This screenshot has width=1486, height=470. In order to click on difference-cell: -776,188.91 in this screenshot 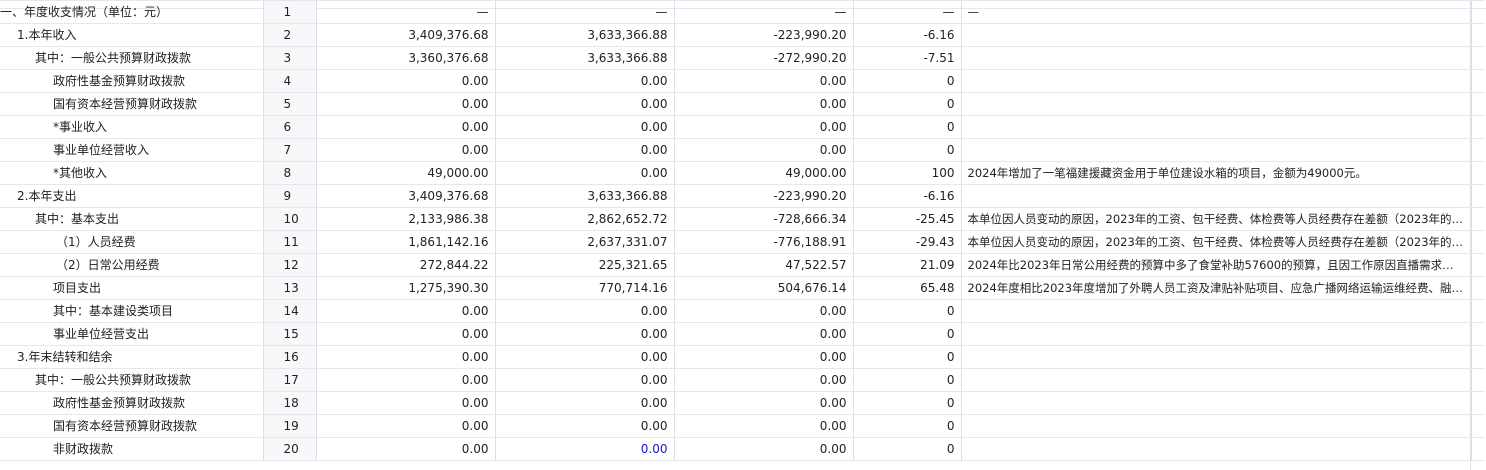, I will do `click(764, 242)`.